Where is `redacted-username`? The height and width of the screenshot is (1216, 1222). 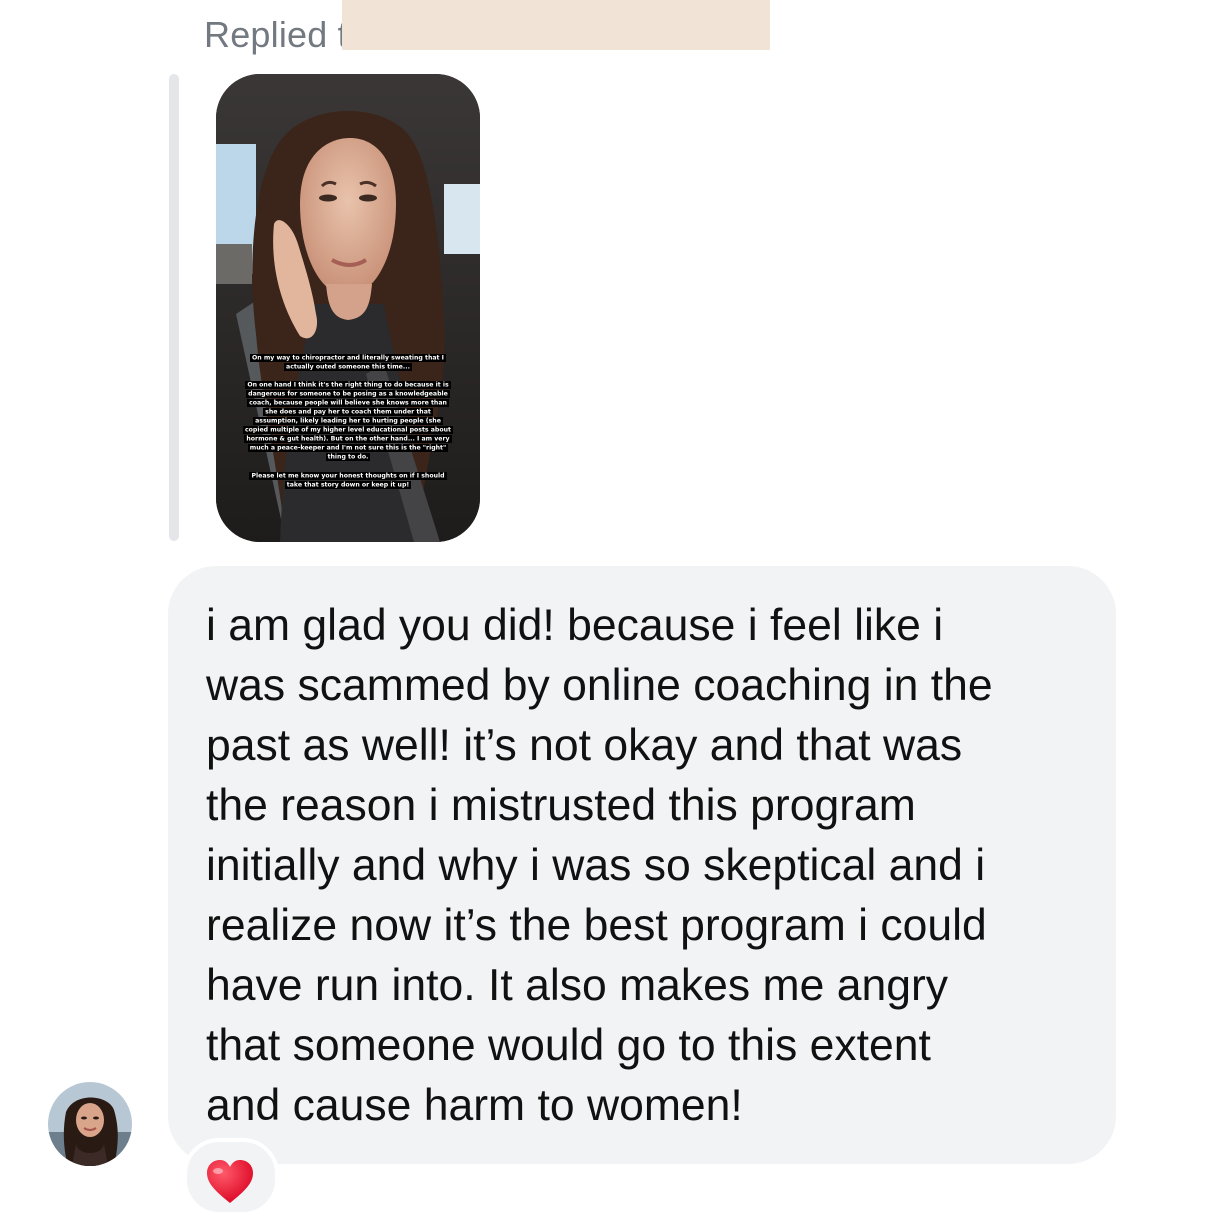
redacted-username is located at coordinates (556, 25).